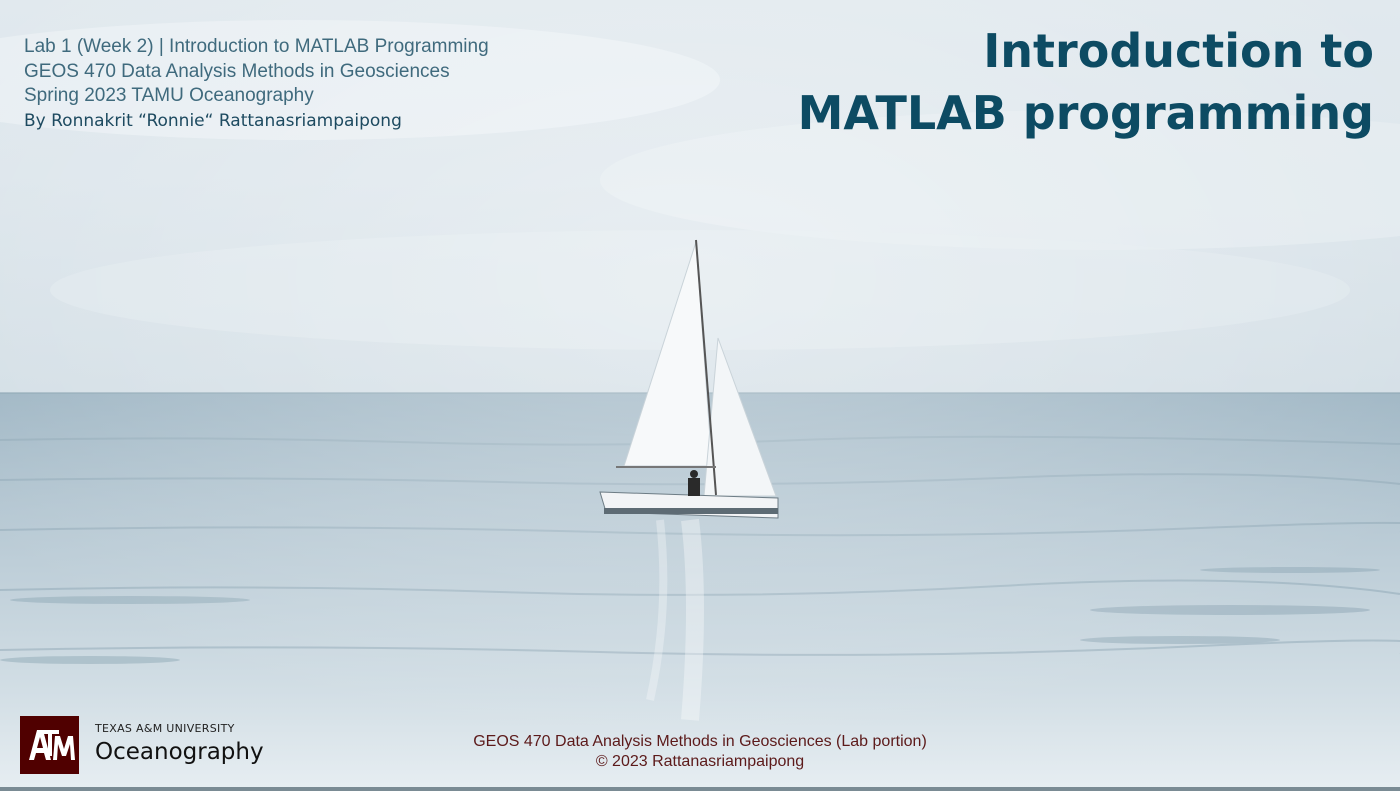 This screenshot has height=791, width=1400. What do you see at coordinates (49, 745) in the screenshot?
I see `tamu-logo-icon` at bounding box center [49, 745].